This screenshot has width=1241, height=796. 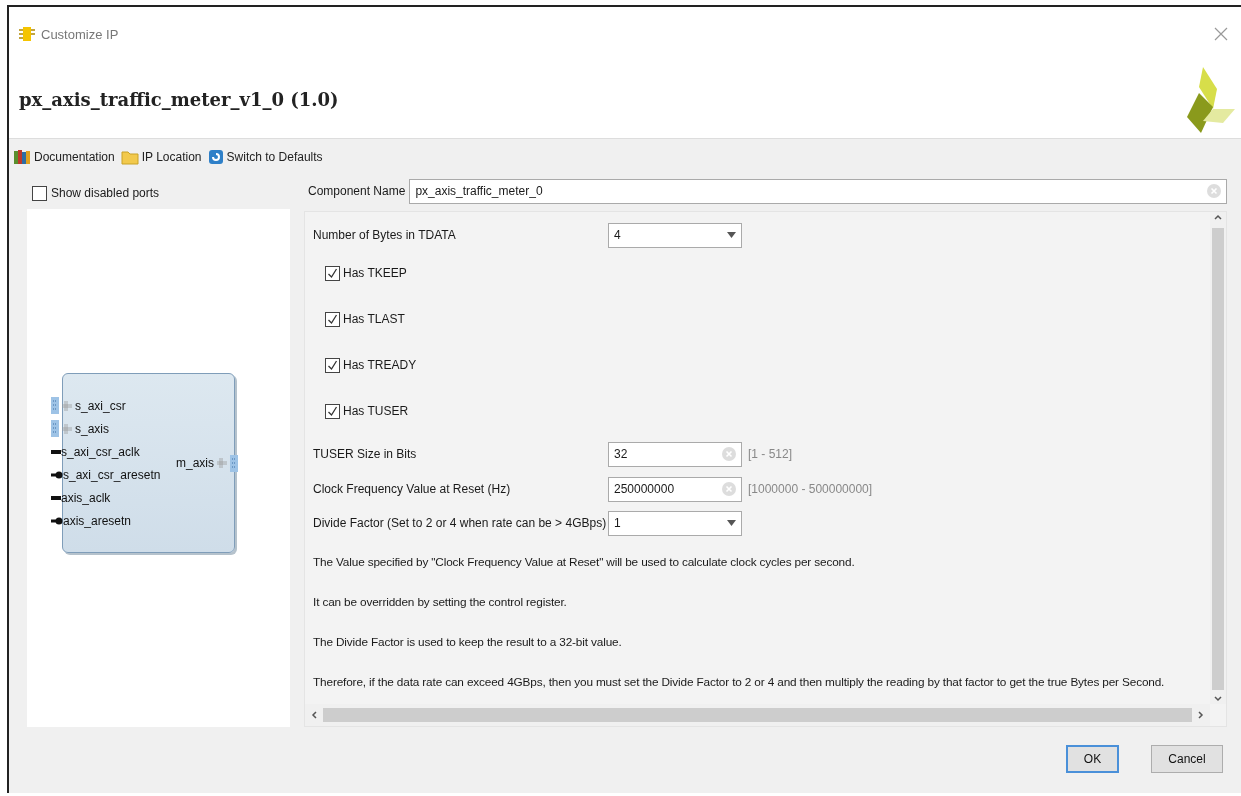 I want to click on refresh-icon, so click(x=215, y=157).